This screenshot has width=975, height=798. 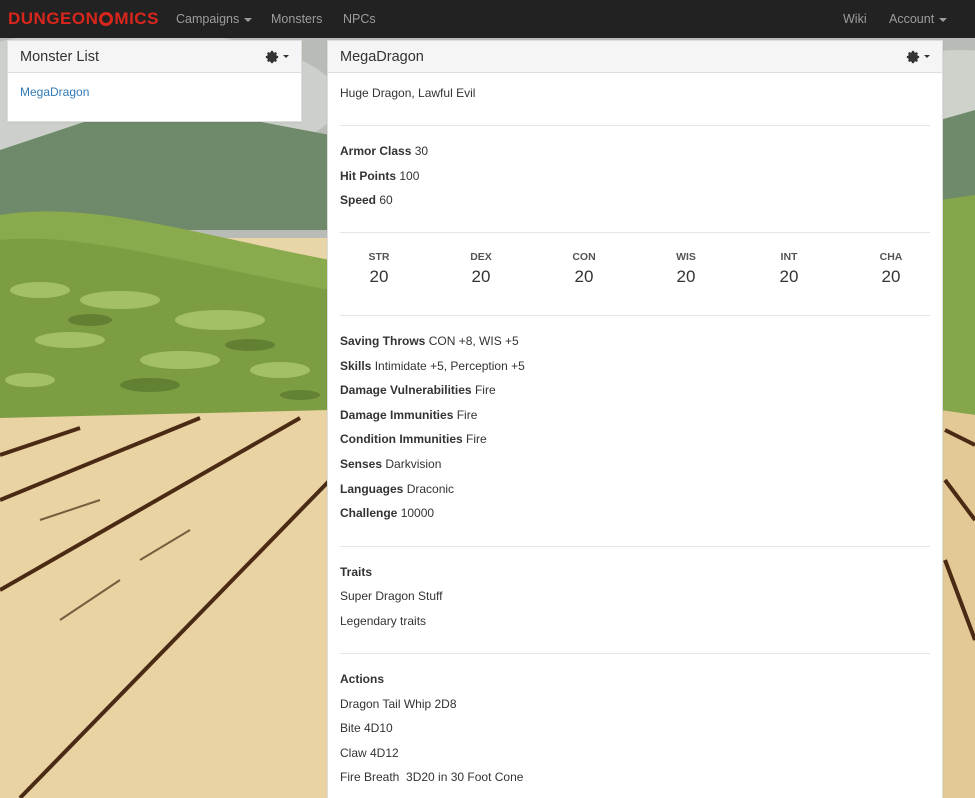 What do you see at coordinates (372, 489) in the screenshot?
I see `languages-label: Languages` at bounding box center [372, 489].